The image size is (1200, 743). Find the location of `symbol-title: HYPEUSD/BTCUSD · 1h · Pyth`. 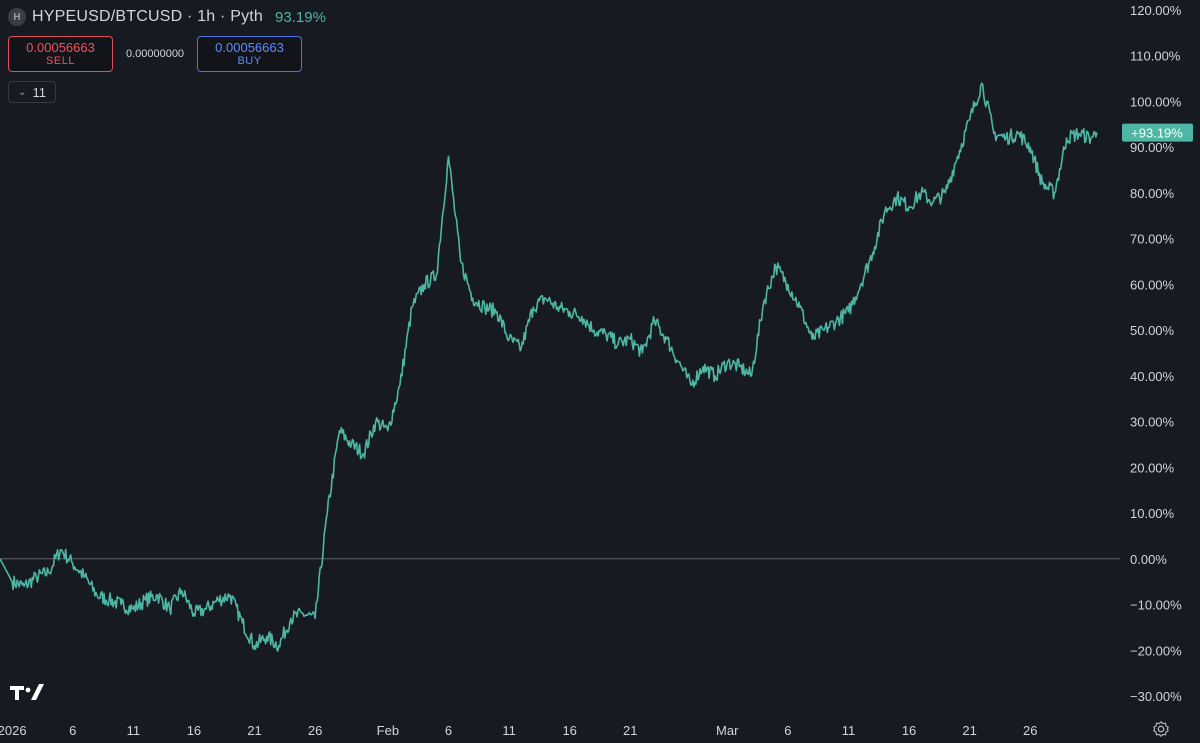

symbol-title: HYPEUSD/BTCUSD · 1h · Pyth is located at coordinates (147, 17).